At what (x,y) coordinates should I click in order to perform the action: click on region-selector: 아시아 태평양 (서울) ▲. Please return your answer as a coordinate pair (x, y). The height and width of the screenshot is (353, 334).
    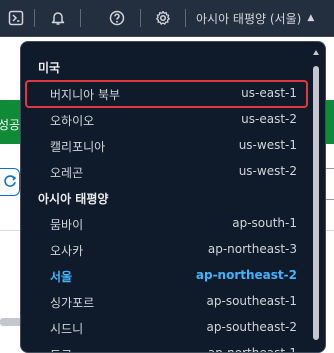
    Looking at the image, I should click on (255, 18).